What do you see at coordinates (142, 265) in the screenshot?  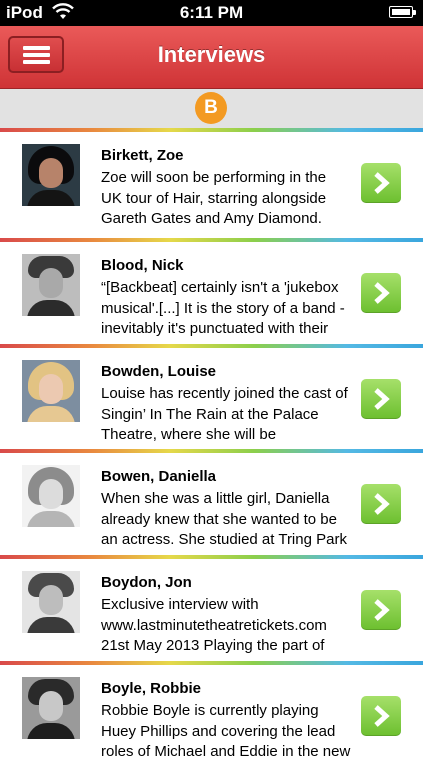 I see `interview-name: Blood, Nick` at bounding box center [142, 265].